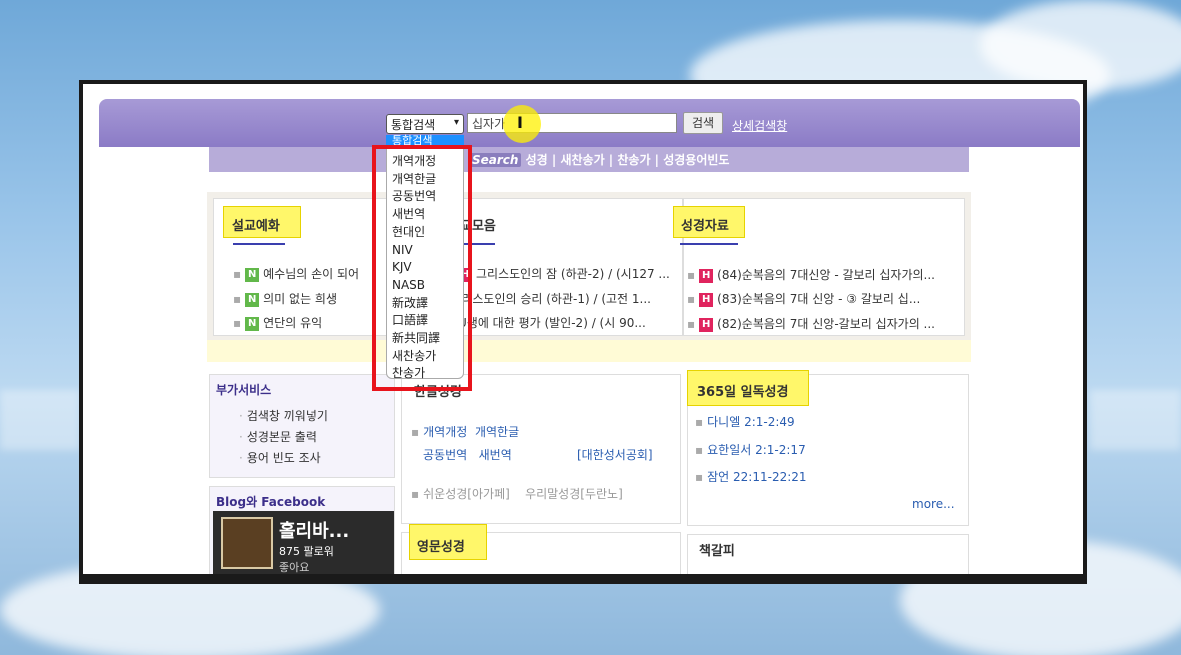 The height and width of the screenshot is (655, 1181). I want to click on text-cursor-icon: I, so click(520, 122).